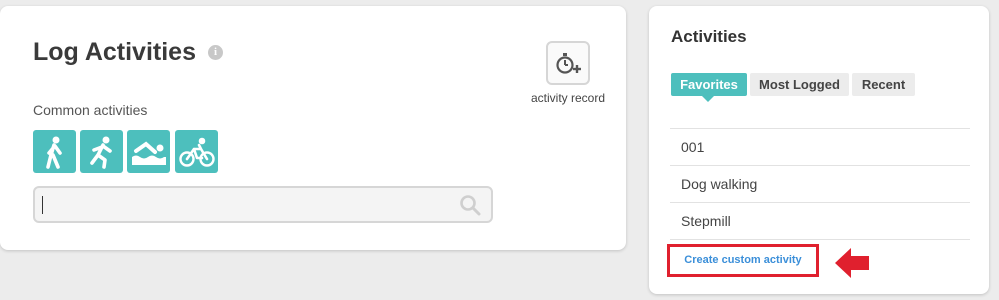 The height and width of the screenshot is (300, 999). What do you see at coordinates (101, 151) in the screenshot?
I see `running-icon` at bounding box center [101, 151].